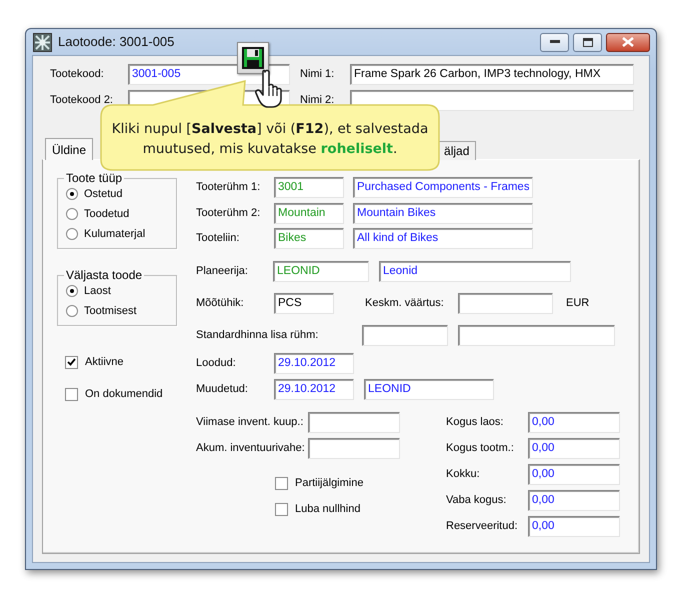  I want to click on group-title: Väljasta toode, so click(104, 275).